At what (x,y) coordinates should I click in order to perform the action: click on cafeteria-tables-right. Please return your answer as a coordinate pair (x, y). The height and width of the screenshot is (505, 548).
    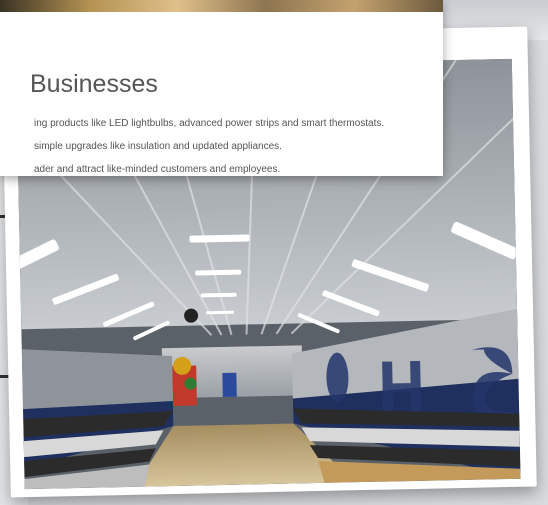
    Looking at the image, I should click on (407, 445).